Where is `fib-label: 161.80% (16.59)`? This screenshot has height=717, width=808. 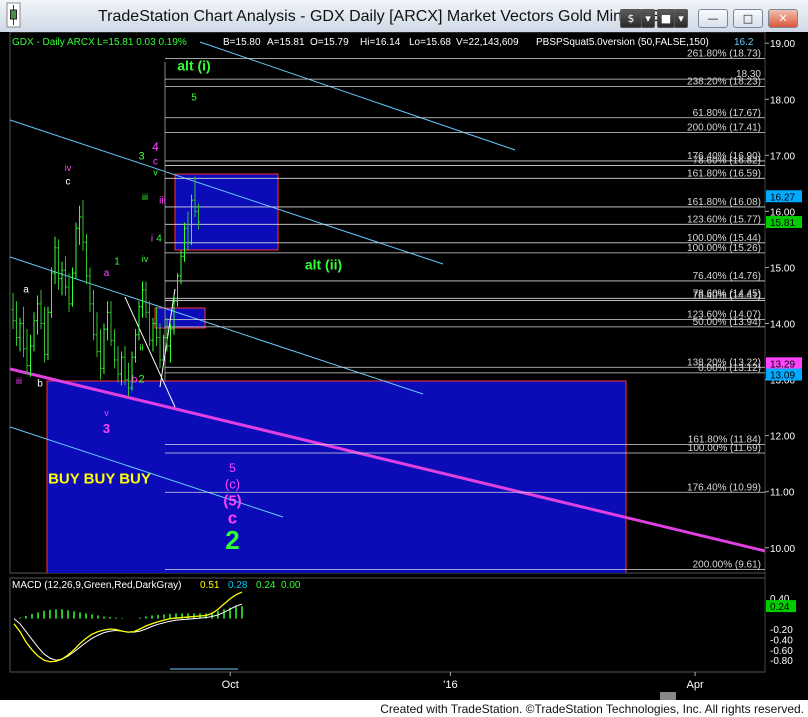 fib-label: 161.80% (16.59) is located at coordinates (724, 173).